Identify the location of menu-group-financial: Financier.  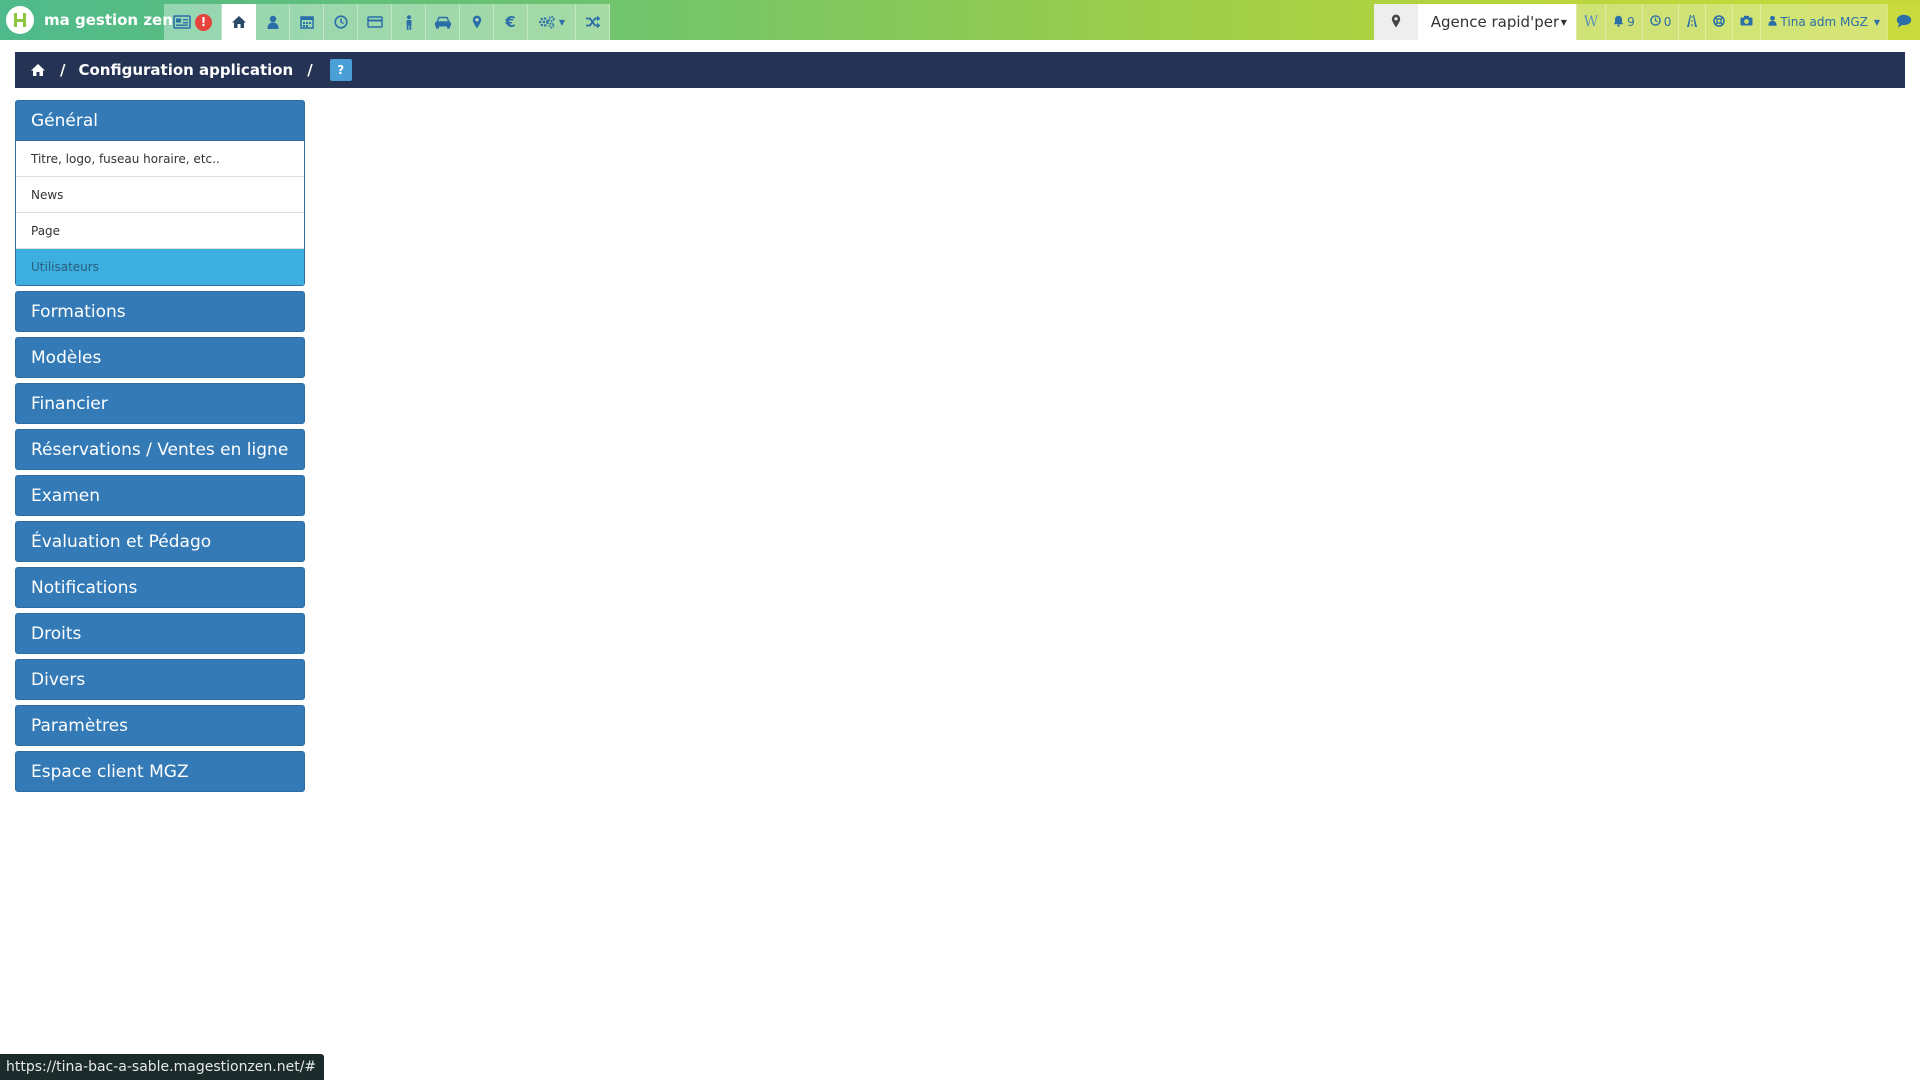
(160, 403).